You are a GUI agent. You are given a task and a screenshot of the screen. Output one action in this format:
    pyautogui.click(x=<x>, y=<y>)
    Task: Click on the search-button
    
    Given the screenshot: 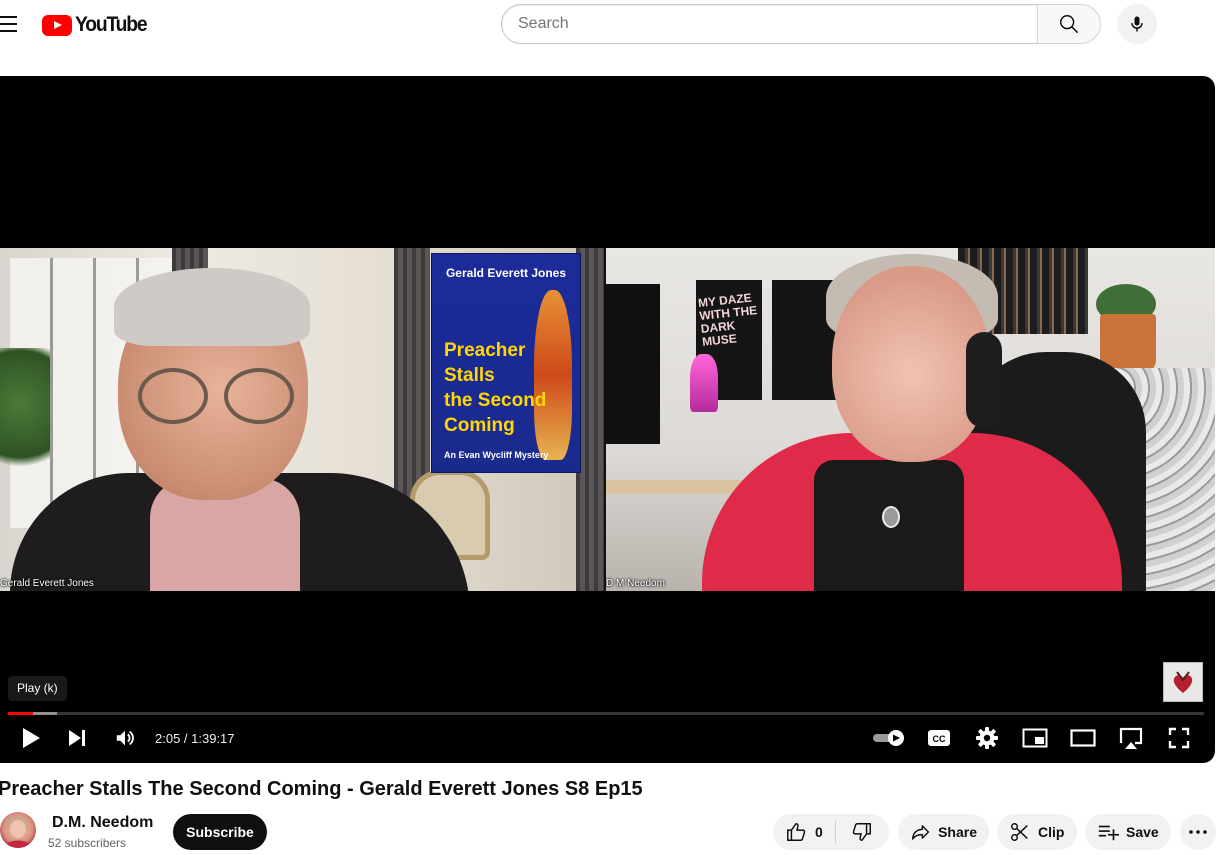 What is the action you would take?
    pyautogui.click(x=1069, y=24)
    